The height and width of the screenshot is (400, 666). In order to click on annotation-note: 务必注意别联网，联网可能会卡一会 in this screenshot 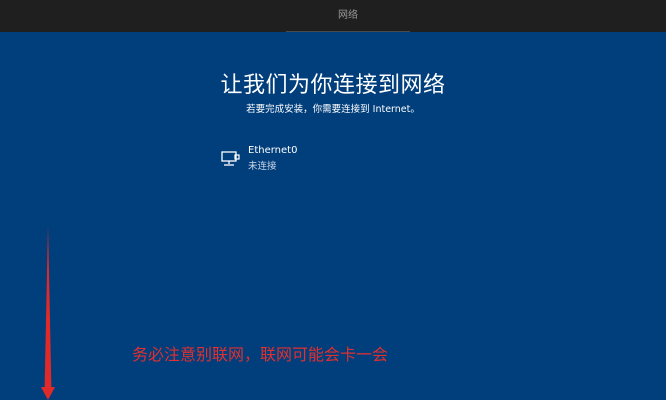, I will do `click(260, 354)`.